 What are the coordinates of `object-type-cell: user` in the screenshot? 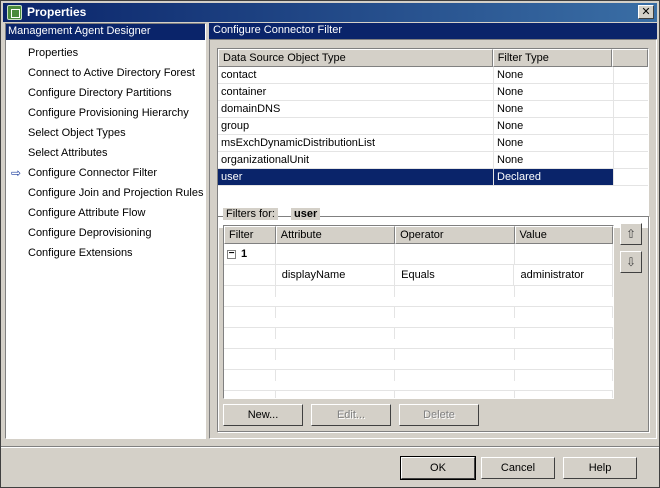 It's located at (356, 177).